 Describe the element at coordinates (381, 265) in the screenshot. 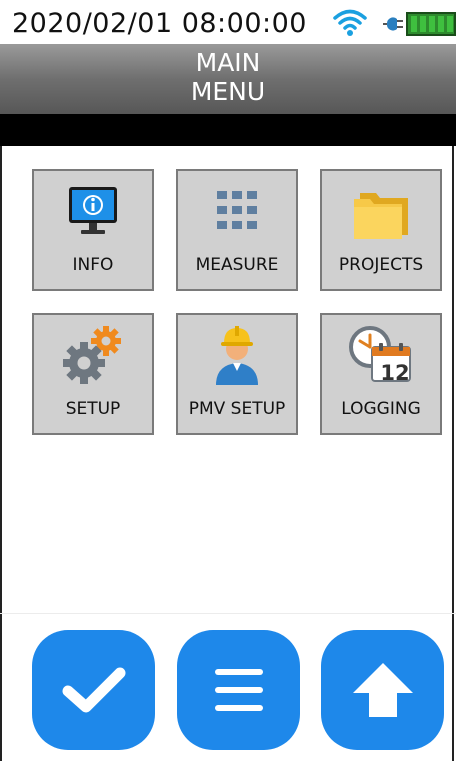

I see `projects-label: PROJECTS` at that location.